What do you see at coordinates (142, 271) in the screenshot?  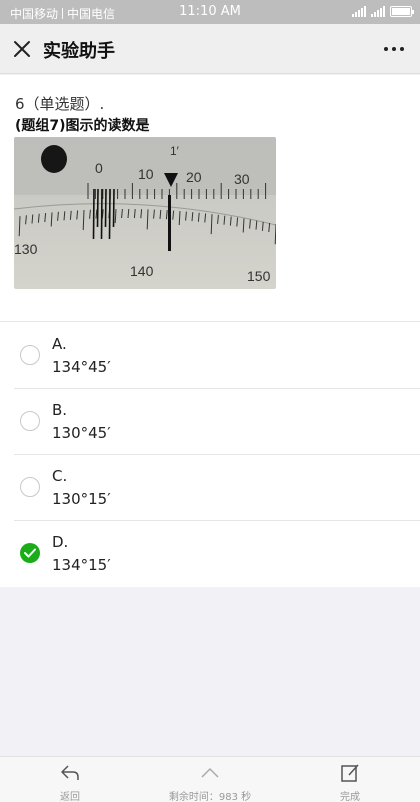 I see `scale-label-140: 140` at bounding box center [142, 271].